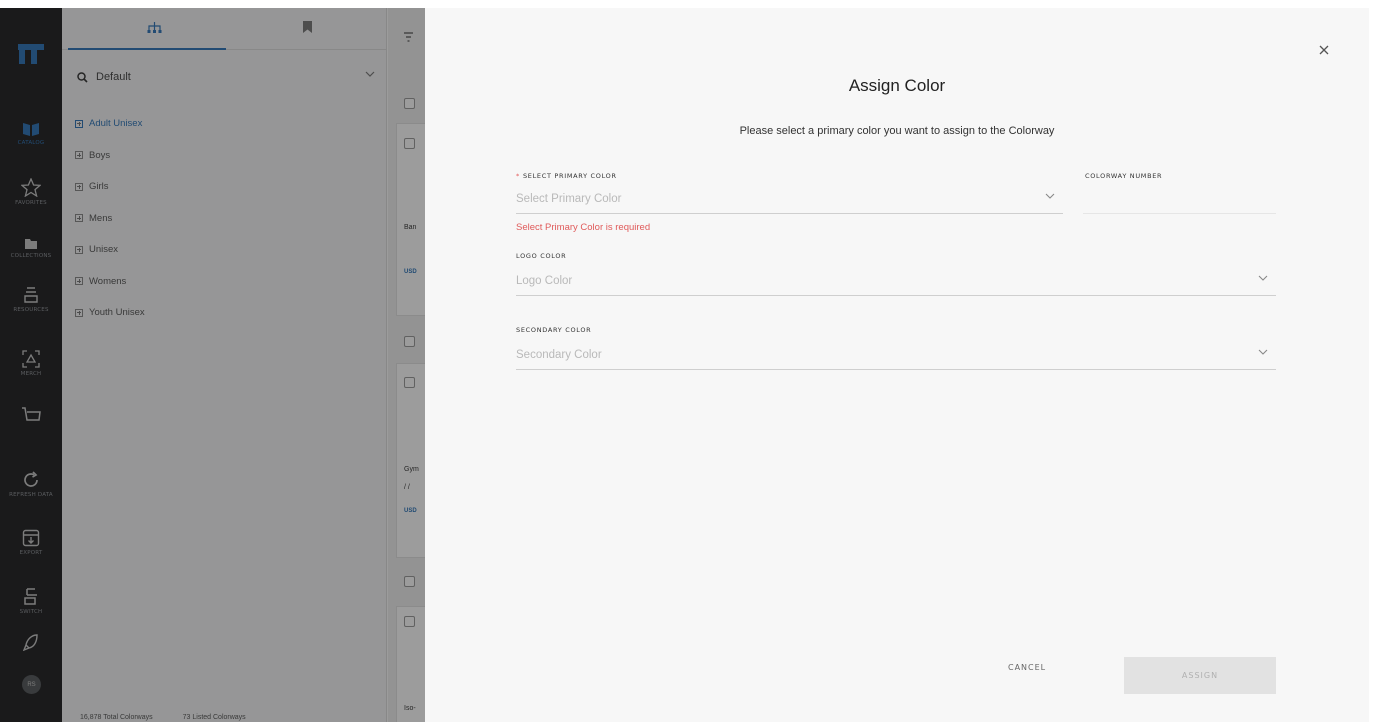  I want to click on cancel-button: Cancel, so click(1027, 667).